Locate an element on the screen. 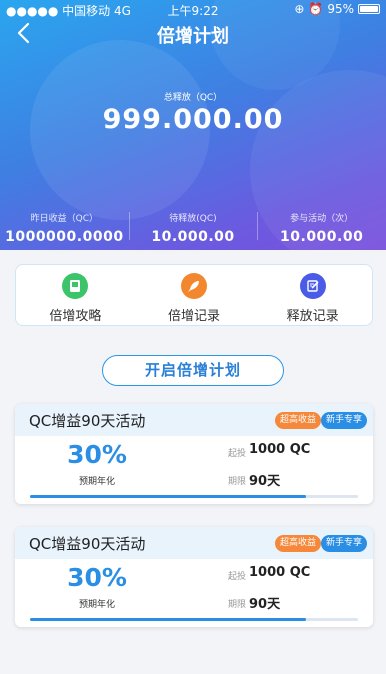  quick-link-multiply-records: 倍增记录 is located at coordinates (194, 295).